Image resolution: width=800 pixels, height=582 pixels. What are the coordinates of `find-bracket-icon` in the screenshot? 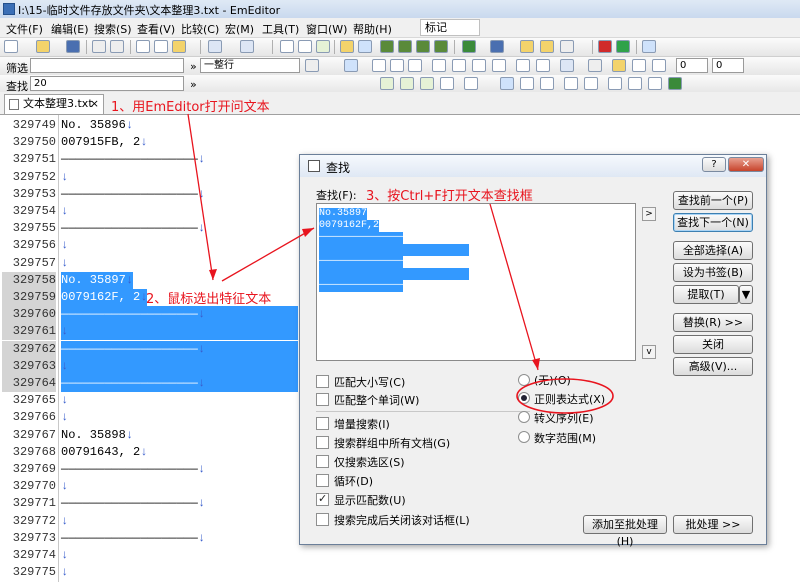 It's located at (547, 83).